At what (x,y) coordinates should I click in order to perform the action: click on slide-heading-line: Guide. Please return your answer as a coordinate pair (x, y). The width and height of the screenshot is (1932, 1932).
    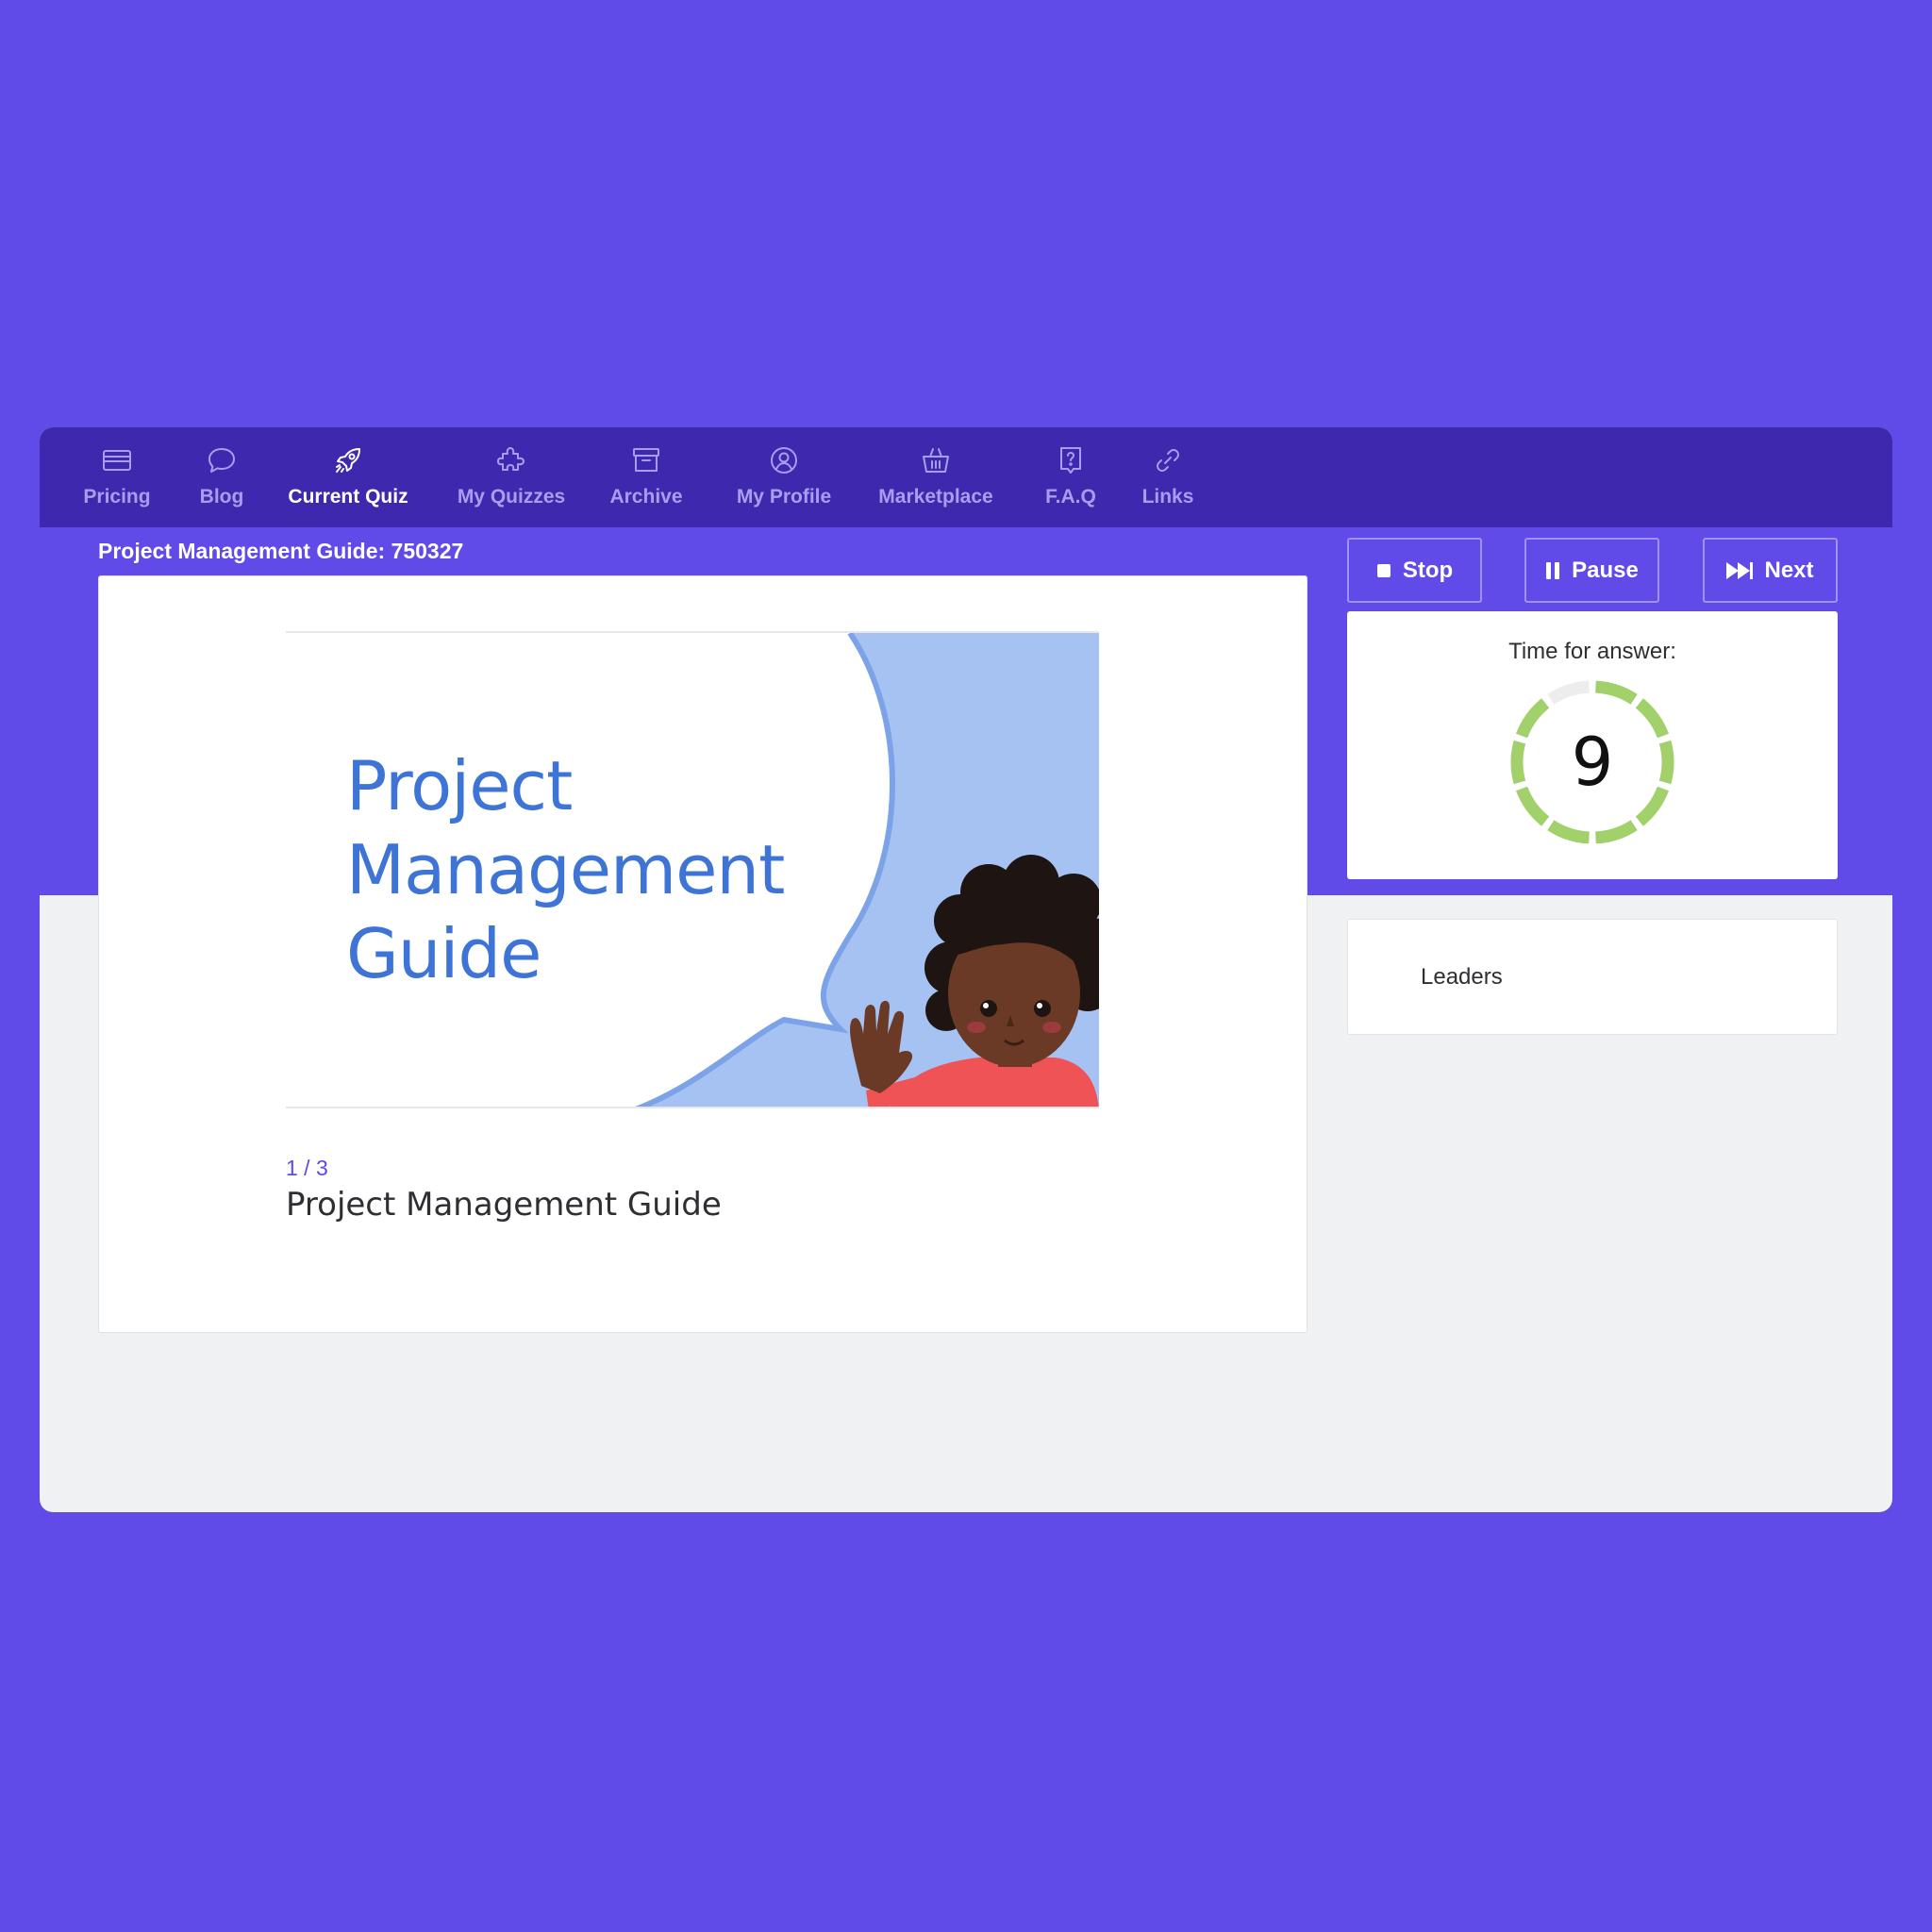
    Looking at the image, I should click on (443, 953).